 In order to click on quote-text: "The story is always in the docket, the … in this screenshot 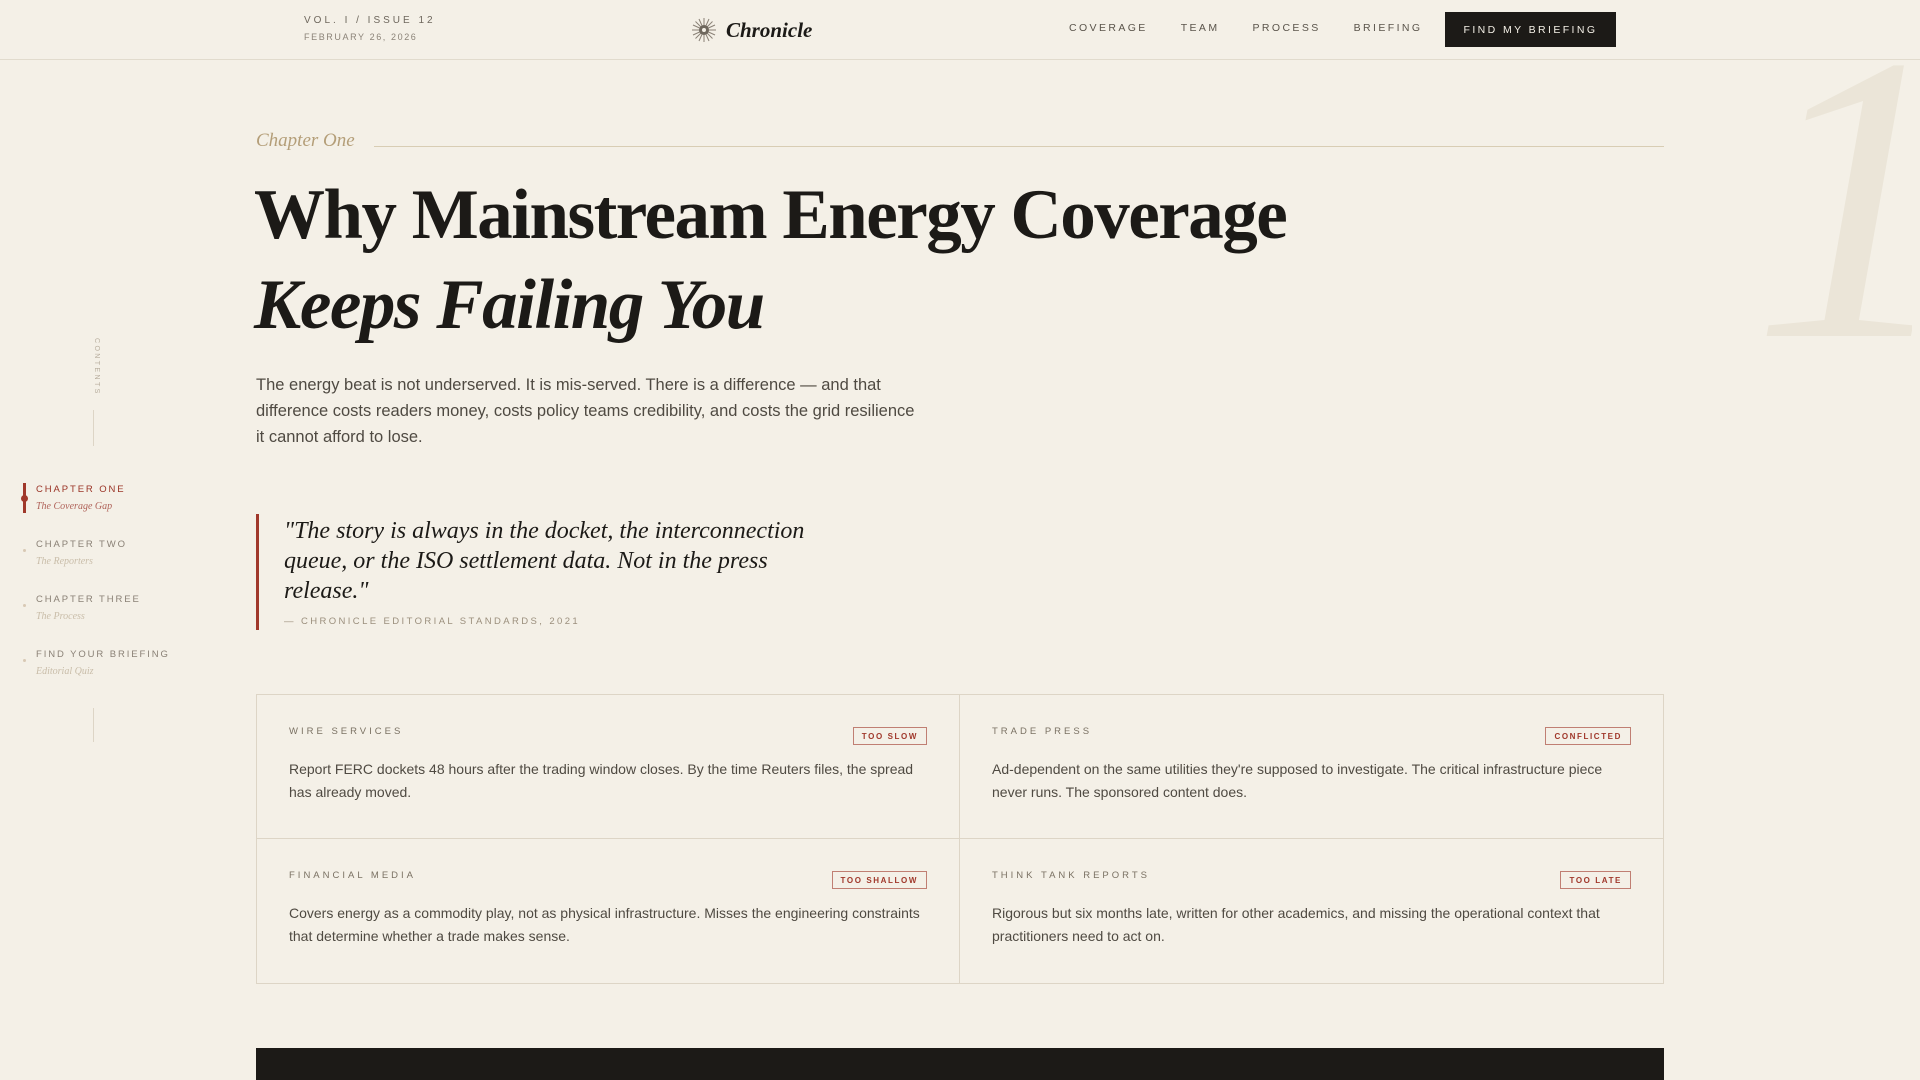, I will do `click(544, 561)`.